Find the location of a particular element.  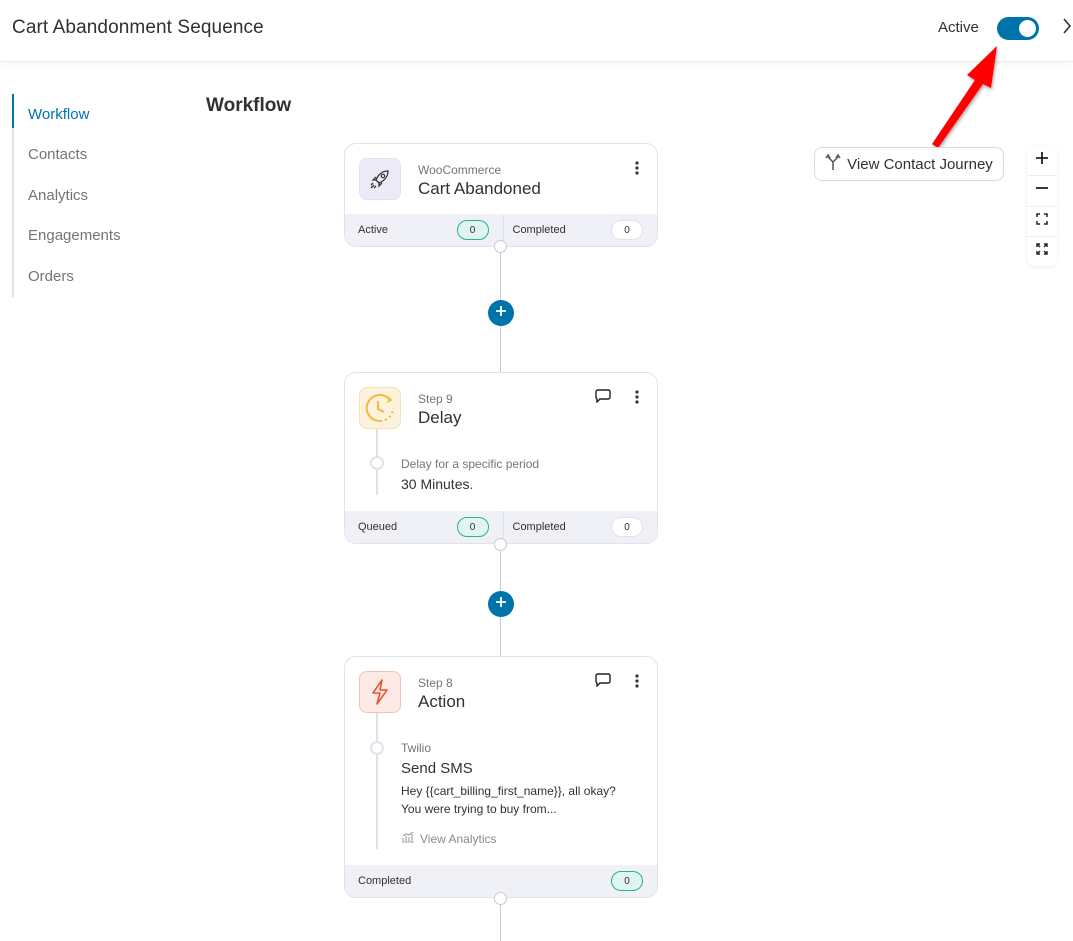

active-toggle is located at coordinates (1018, 28).